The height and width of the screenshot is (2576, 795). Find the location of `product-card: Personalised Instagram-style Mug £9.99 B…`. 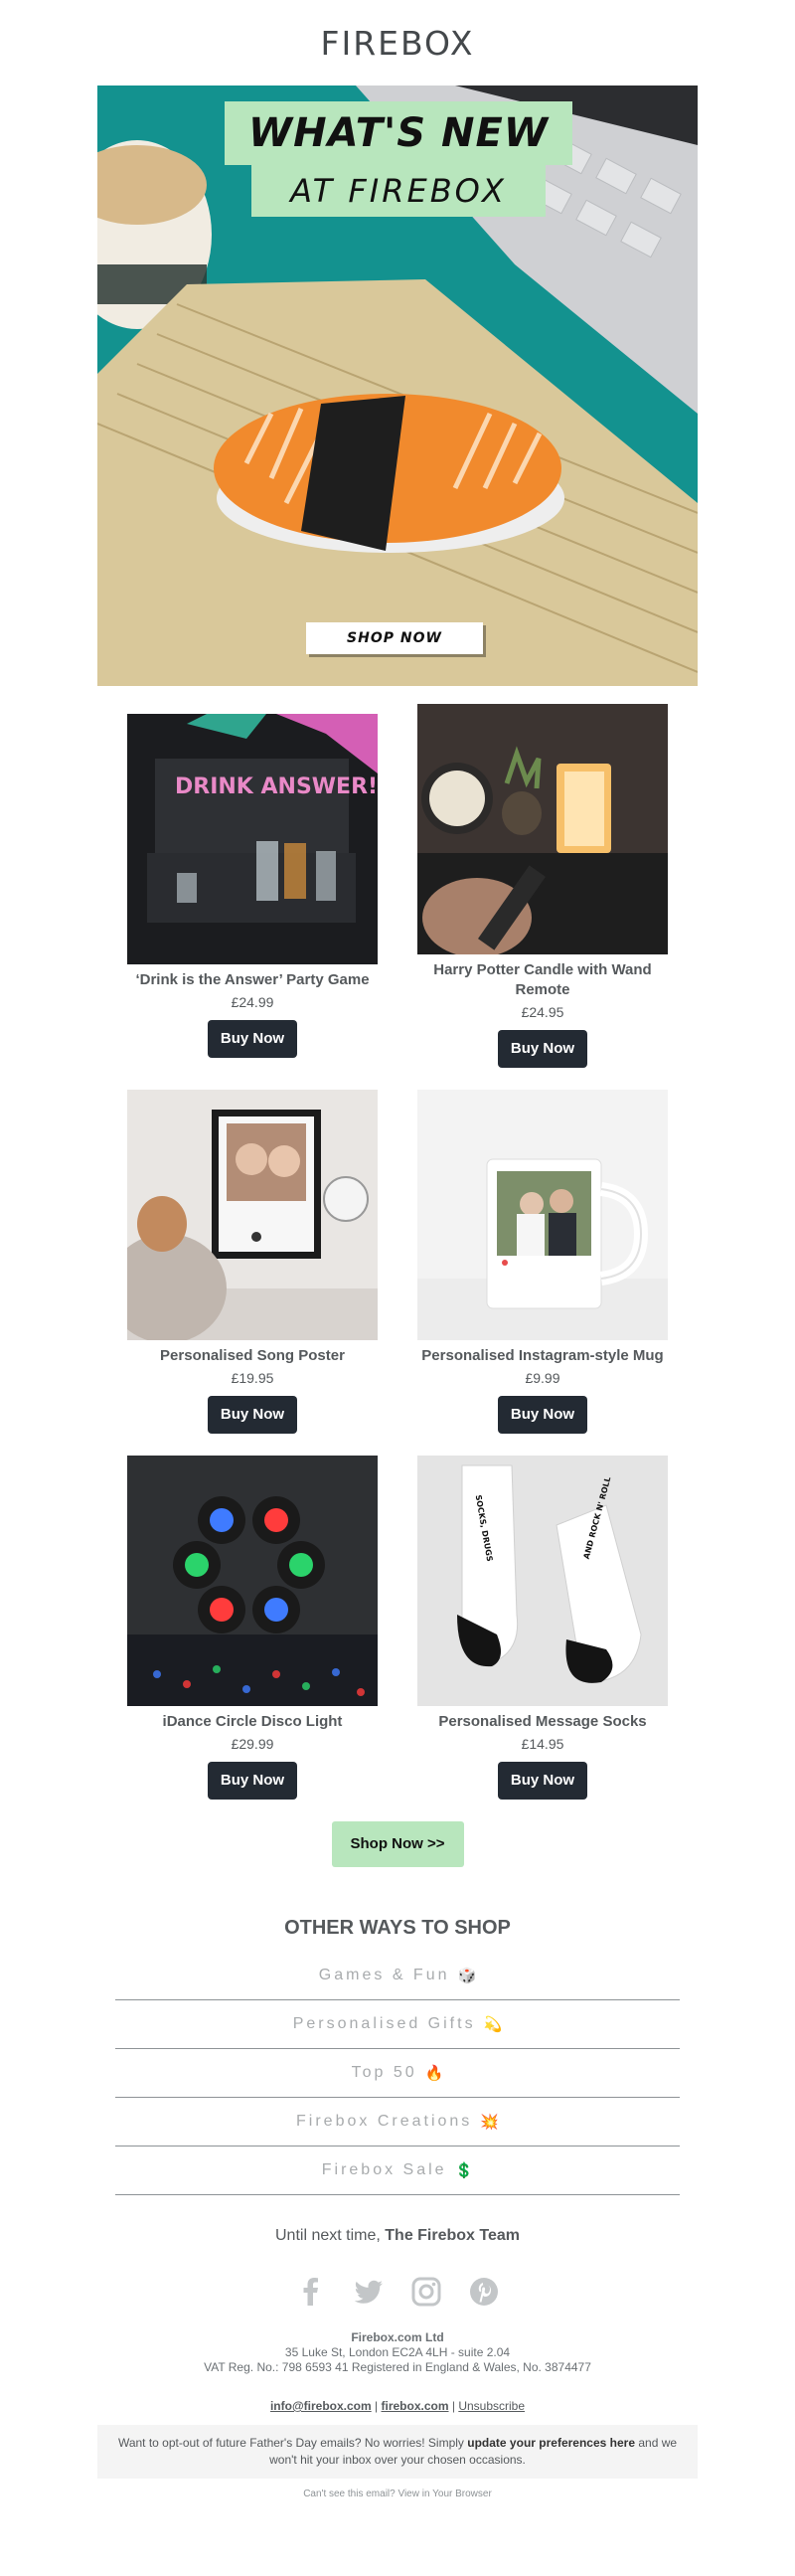

product-card: Personalised Instagram-style Mug £9.99 B… is located at coordinates (543, 1262).